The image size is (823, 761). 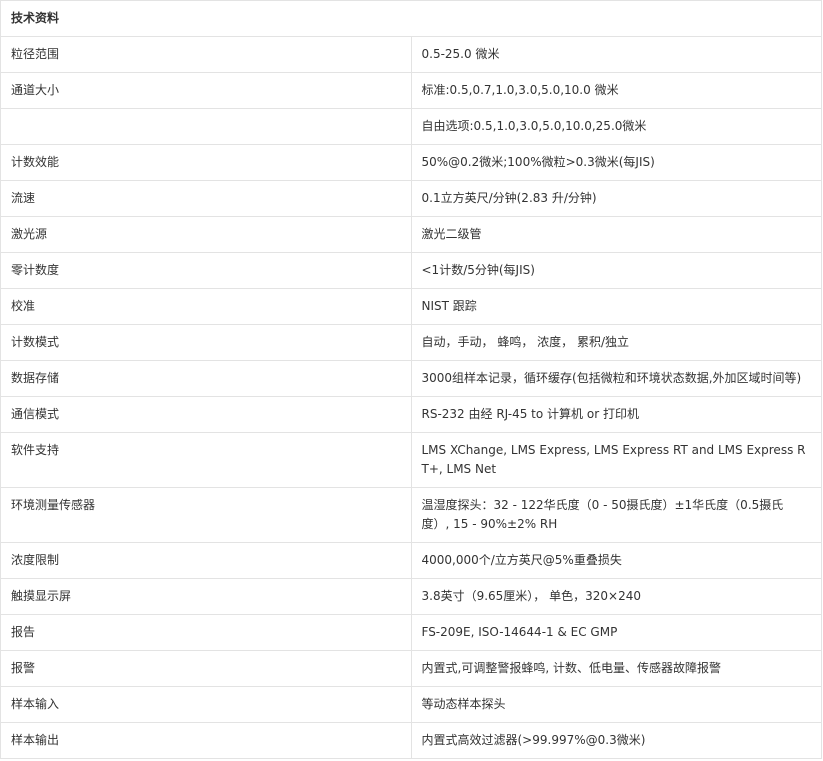 What do you see at coordinates (206, 126) in the screenshot?
I see `spec-label` at bounding box center [206, 126].